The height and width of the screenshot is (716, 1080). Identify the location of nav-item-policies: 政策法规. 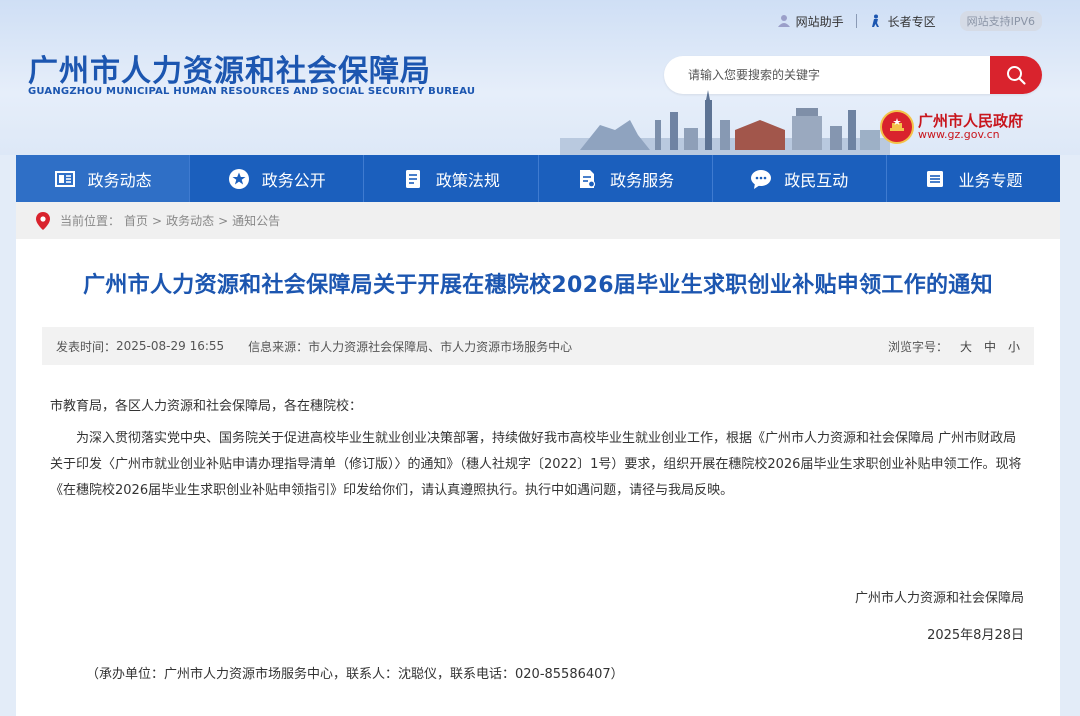
(451, 178).